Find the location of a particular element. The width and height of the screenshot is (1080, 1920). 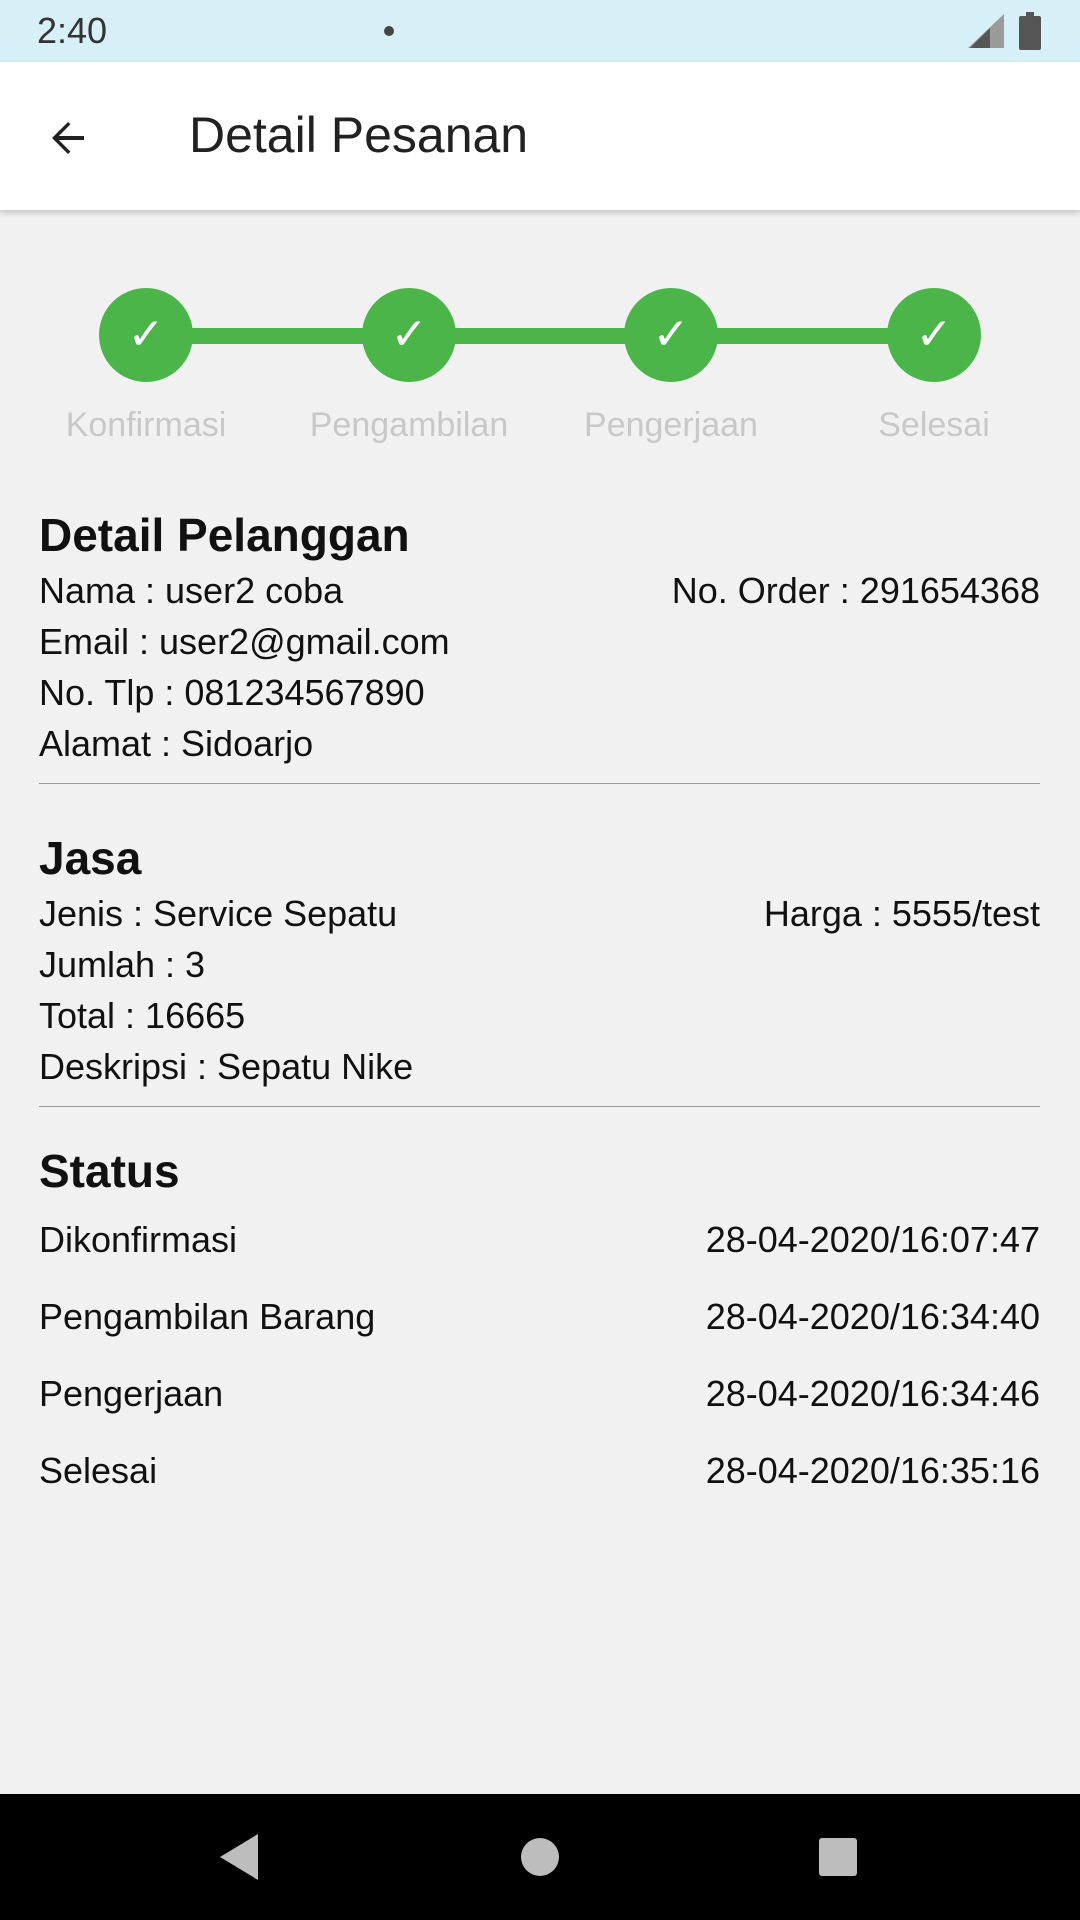

nav-back-button is located at coordinates (238, 1857).